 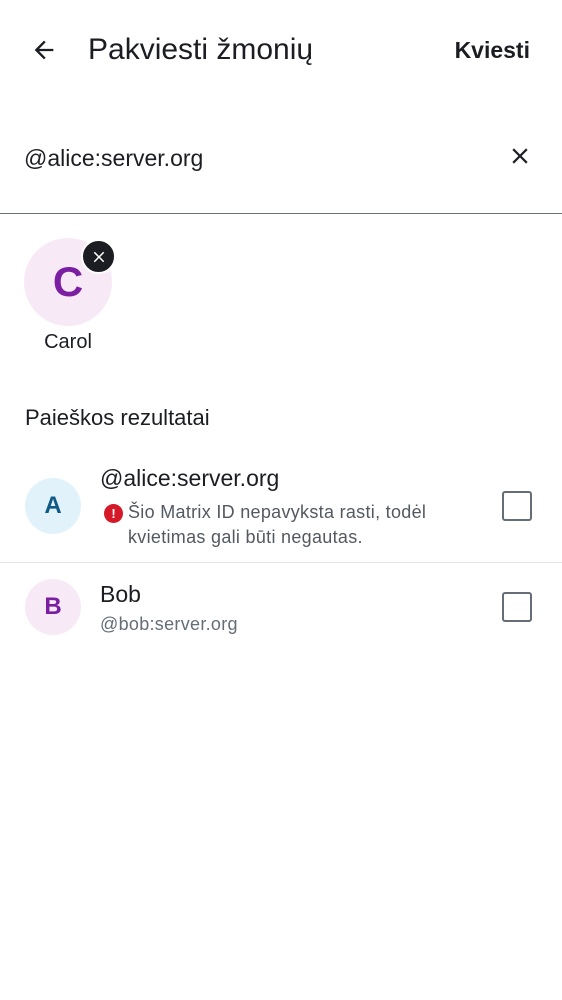 I want to click on arrow-left-icon, so click(x=44, y=50).